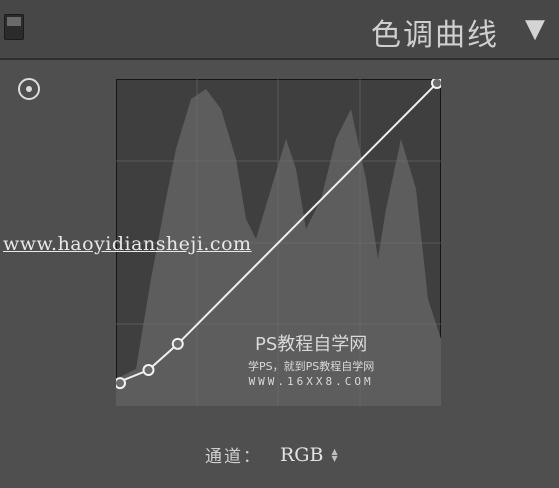 This screenshot has width=559, height=488. What do you see at coordinates (301, 455) in the screenshot?
I see `channel-value: RGB` at bounding box center [301, 455].